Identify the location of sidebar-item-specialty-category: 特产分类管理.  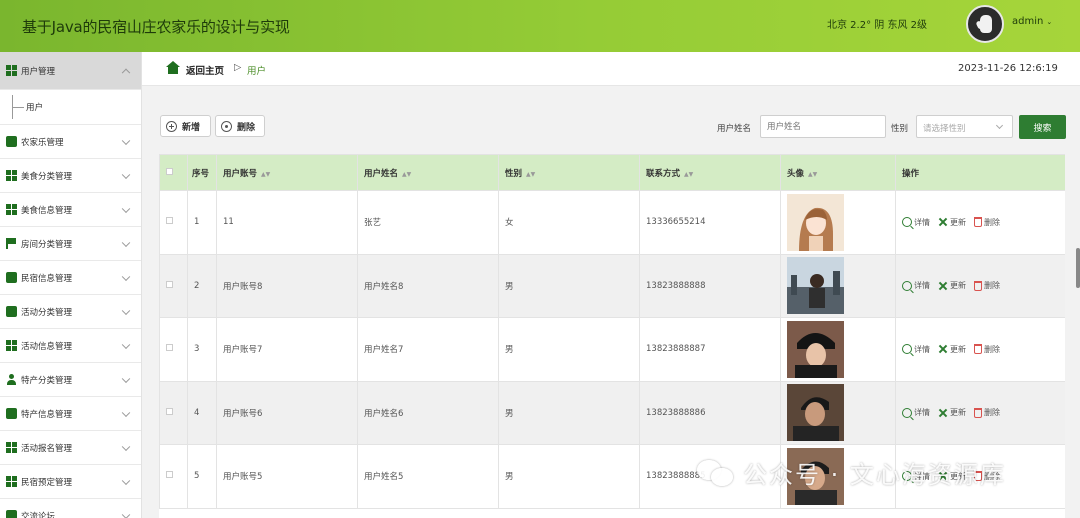
(70, 380).